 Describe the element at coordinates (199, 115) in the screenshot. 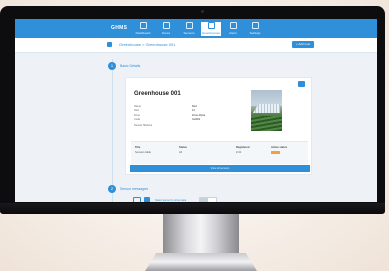

I see `field-value: Zone Alpha` at that location.